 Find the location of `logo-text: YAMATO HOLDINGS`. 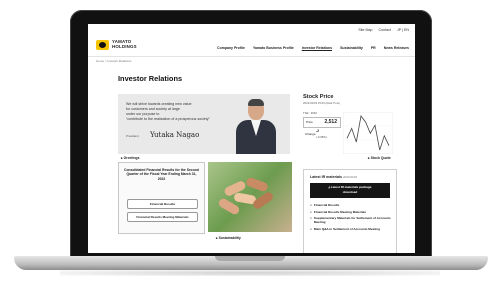

logo-text: YAMATO HOLDINGS is located at coordinates (124, 44).